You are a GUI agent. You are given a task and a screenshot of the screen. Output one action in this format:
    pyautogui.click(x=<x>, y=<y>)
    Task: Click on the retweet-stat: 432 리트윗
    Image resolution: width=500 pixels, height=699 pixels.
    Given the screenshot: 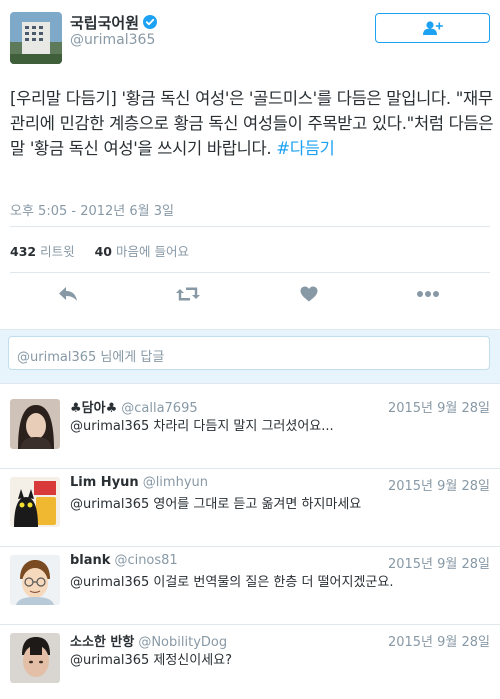 What is the action you would take?
    pyautogui.click(x=42, y=250)
    